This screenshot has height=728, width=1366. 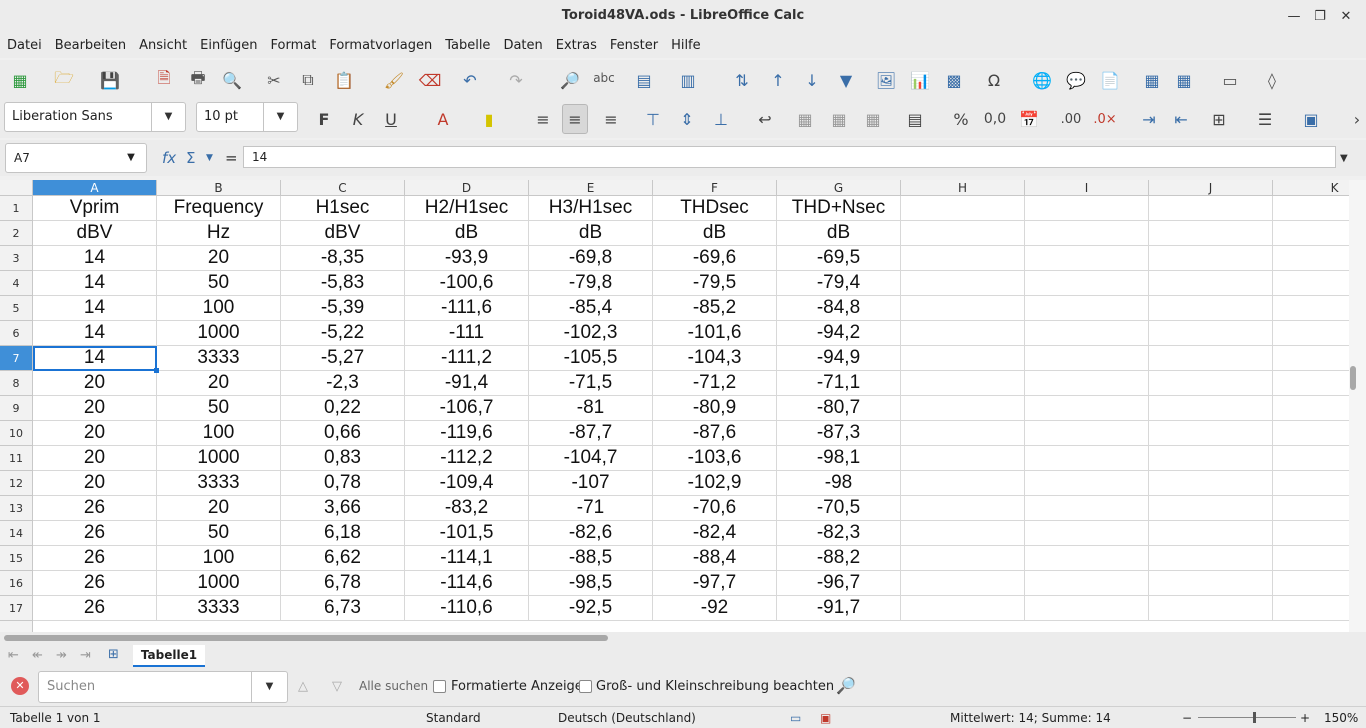 I want to click on add-sheet-icon: ⊞, so click(x=113, y=654).